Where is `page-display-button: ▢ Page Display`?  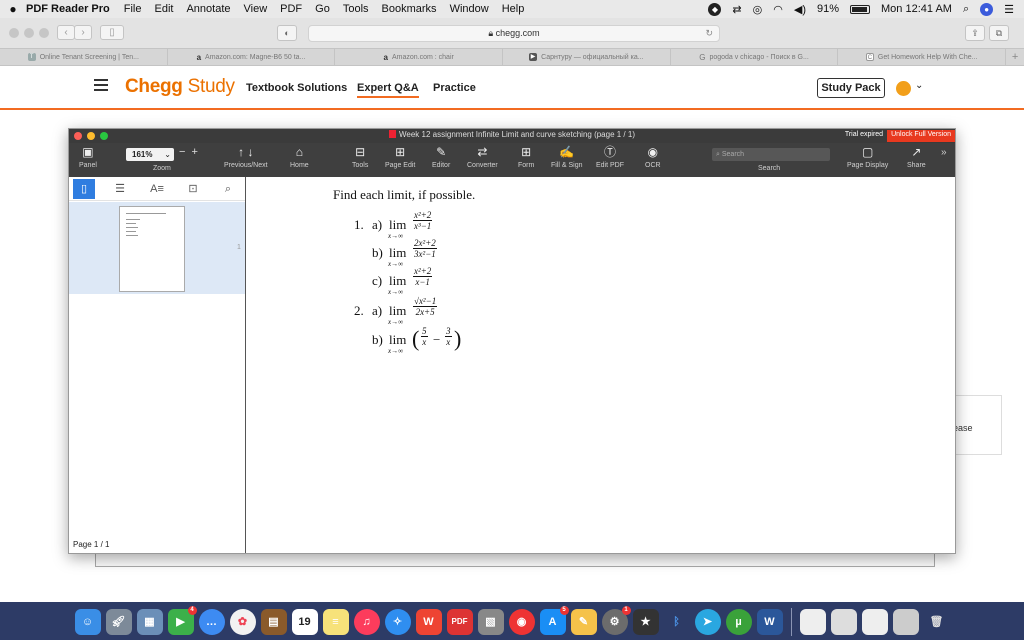
page-display-button: ▢ Page Display is located at coordinates (867, 157).